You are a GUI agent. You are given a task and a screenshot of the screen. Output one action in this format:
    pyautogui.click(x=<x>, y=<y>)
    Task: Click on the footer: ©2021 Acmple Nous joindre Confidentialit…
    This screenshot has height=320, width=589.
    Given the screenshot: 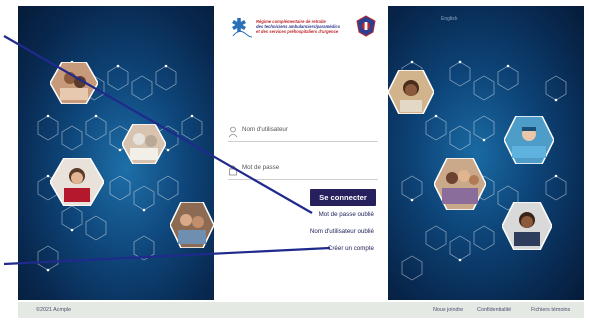 What is the action you would take?
    pyautogui.click(x=301, y=310)
    